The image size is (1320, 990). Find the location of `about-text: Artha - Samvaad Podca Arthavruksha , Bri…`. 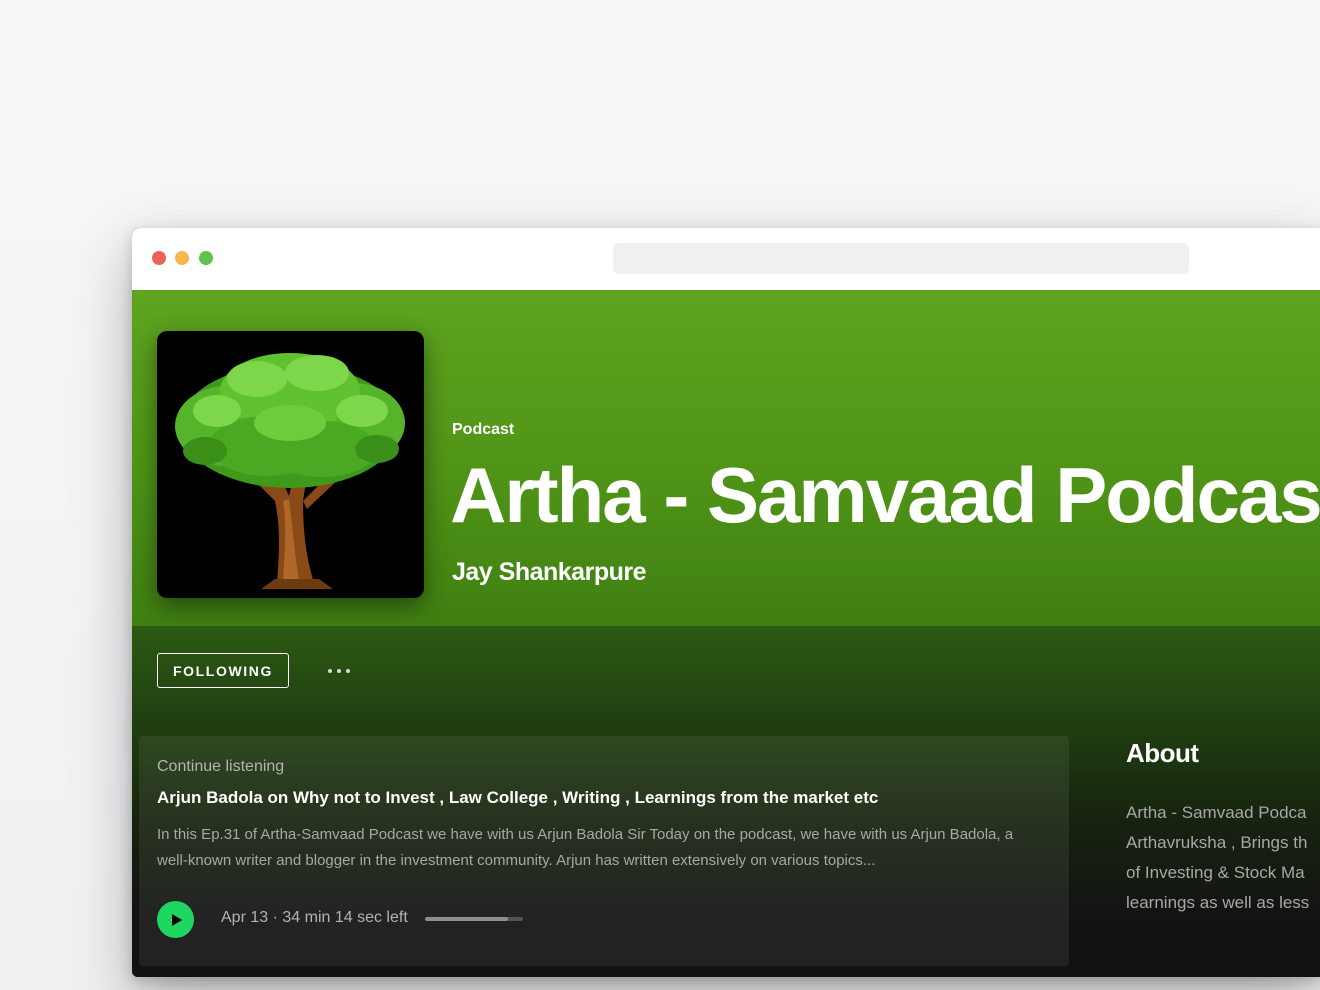

about-text: Artha - Samvaad Podca Arthavruksha , Bri… is located at coordinates (1218, 857).